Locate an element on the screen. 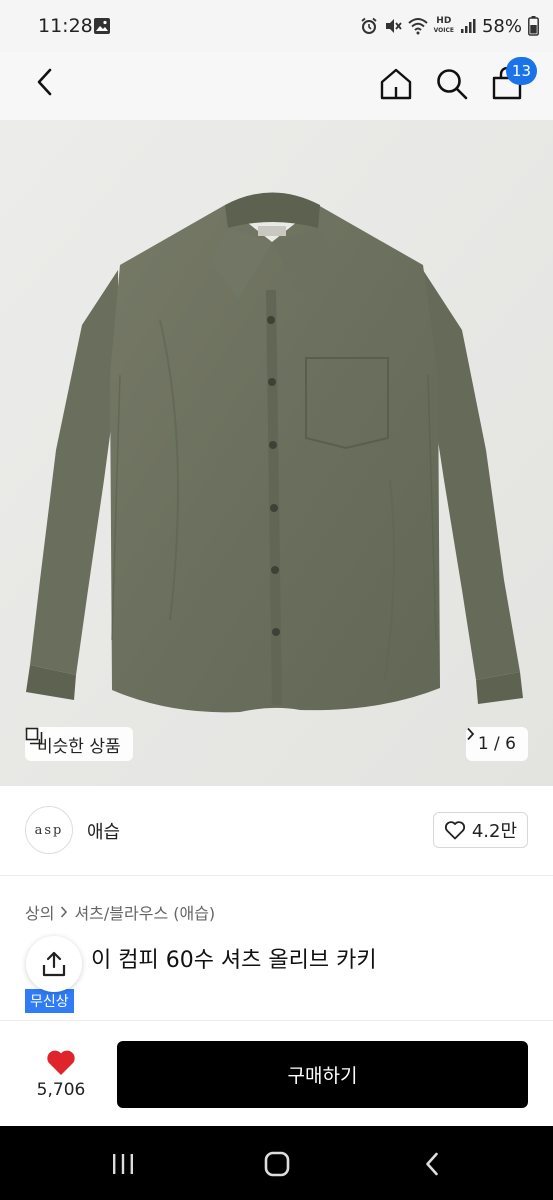 This screenshot has width=553, height=1200. image-pager: 1 / 6 is located at coordinates (496, 744).